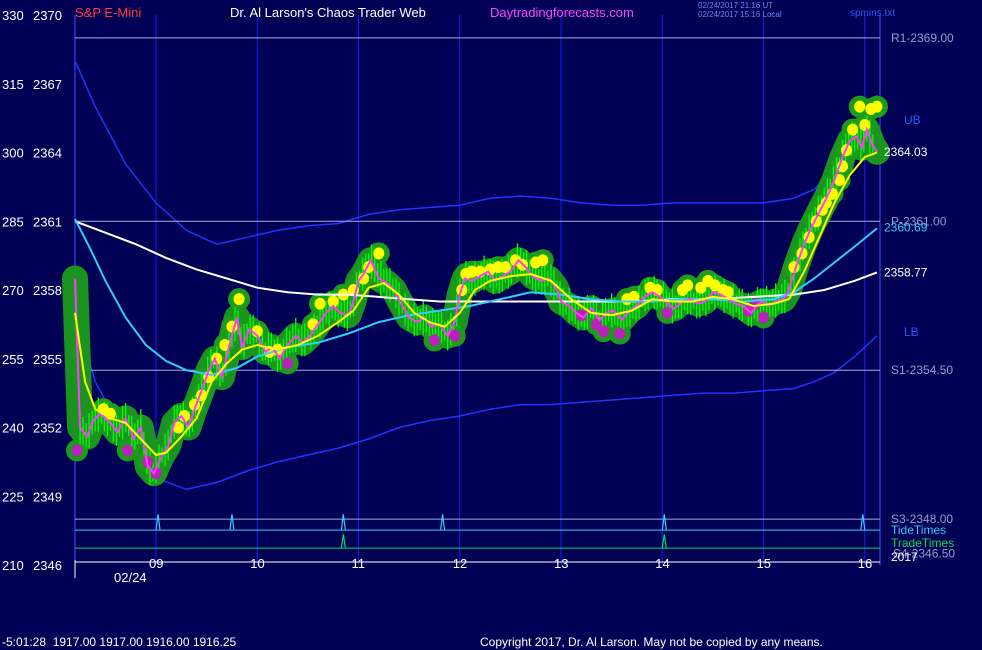 The image size is (982, 650). I want to click on trade-label: TradeTimes, so click(922, 543).